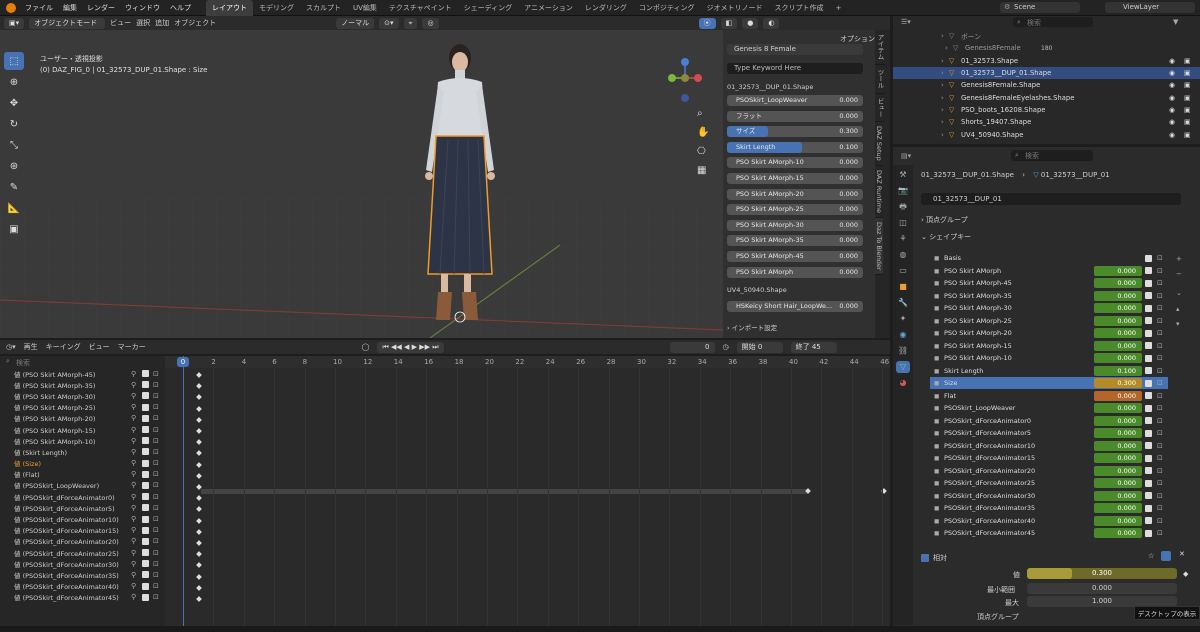 Image resolution: width=1200 pixels, height=632 pixels. I want to click on tab-uv: UV編集, so click(365, 8).